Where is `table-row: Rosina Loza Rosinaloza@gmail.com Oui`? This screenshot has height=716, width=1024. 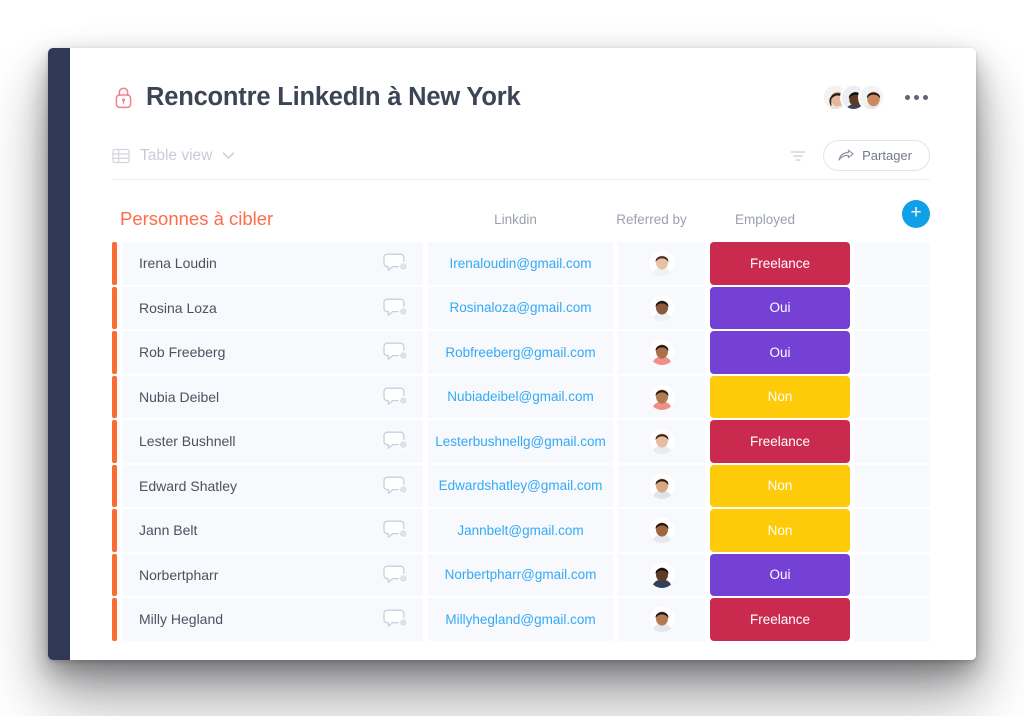
table-row: Rosina Loza Rosinaloza@gmail.com Oui is located at coordinates (521, 307).